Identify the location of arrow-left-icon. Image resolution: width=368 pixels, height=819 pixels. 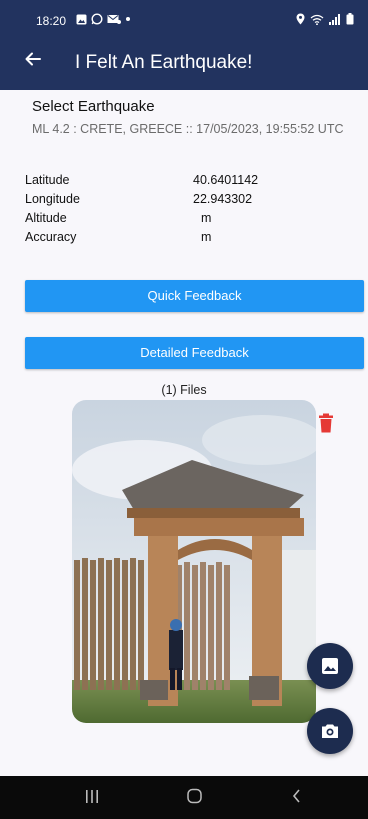
(33, 59).